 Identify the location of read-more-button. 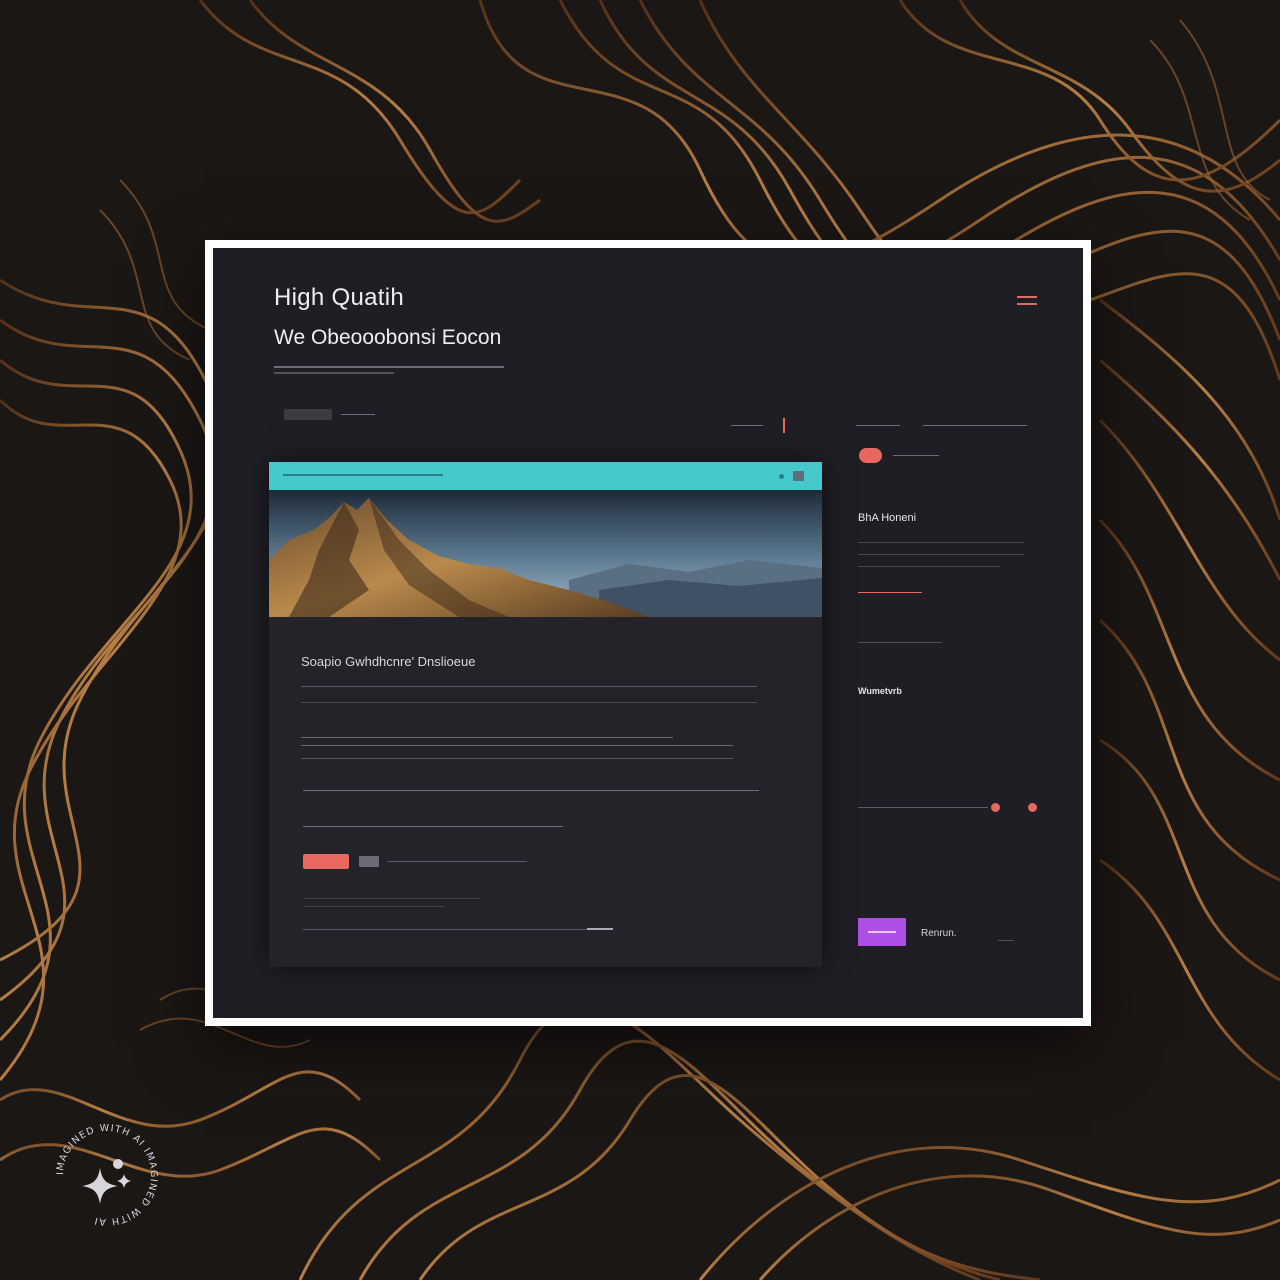
(326, 861).